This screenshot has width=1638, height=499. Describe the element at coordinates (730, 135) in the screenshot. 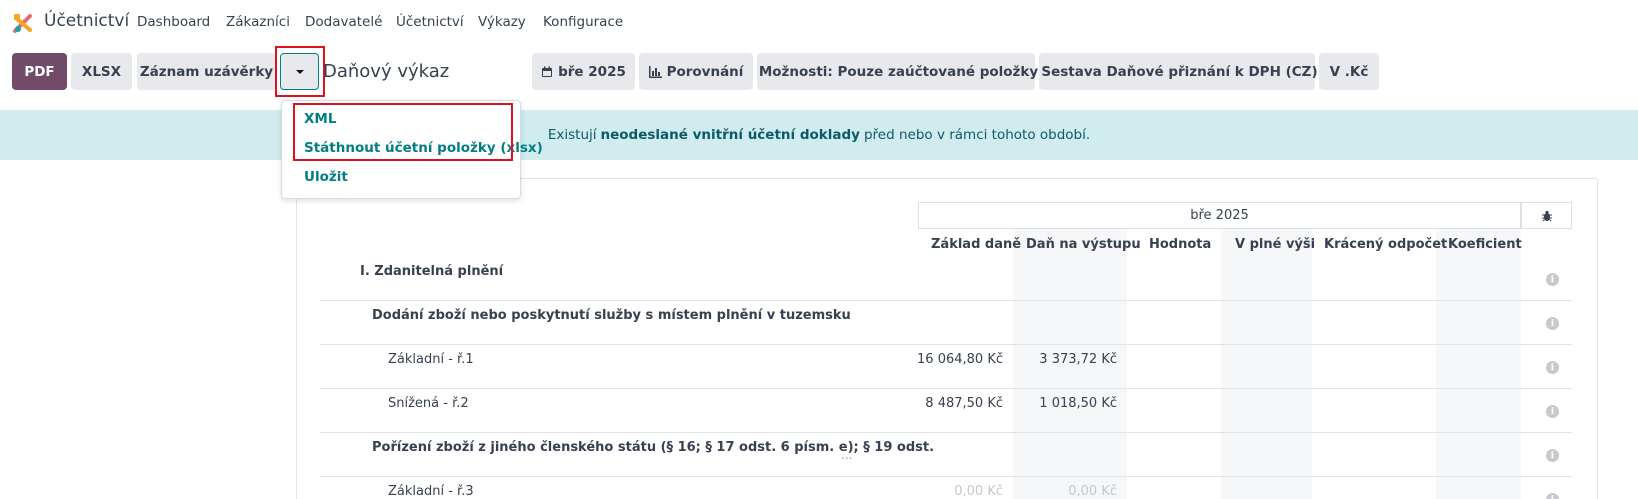

I see `banner-link: neodeslané vnitřní účetní doklady` at that location.